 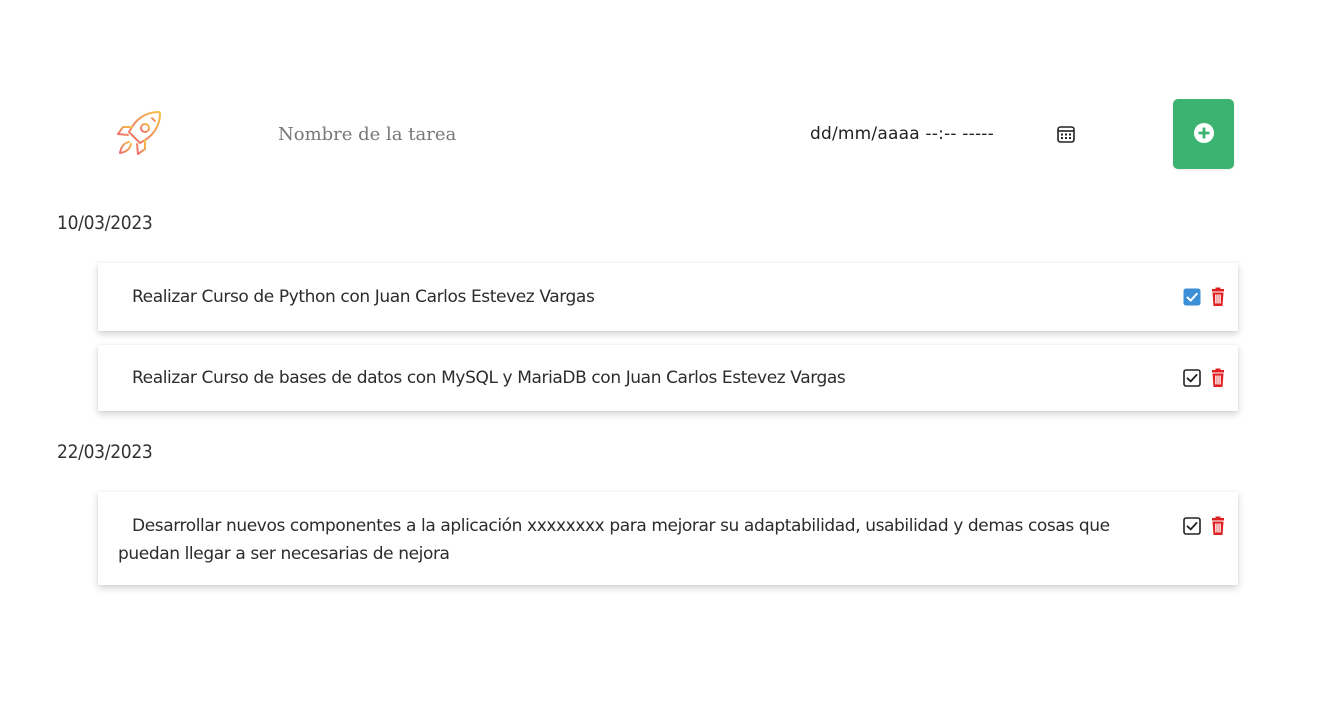 What do you see at coordinates (902, 134) in the screenshot?
I see `date-placeholder: dd/mm/aaaa --:-- -----` at bounding box center [902, 134].